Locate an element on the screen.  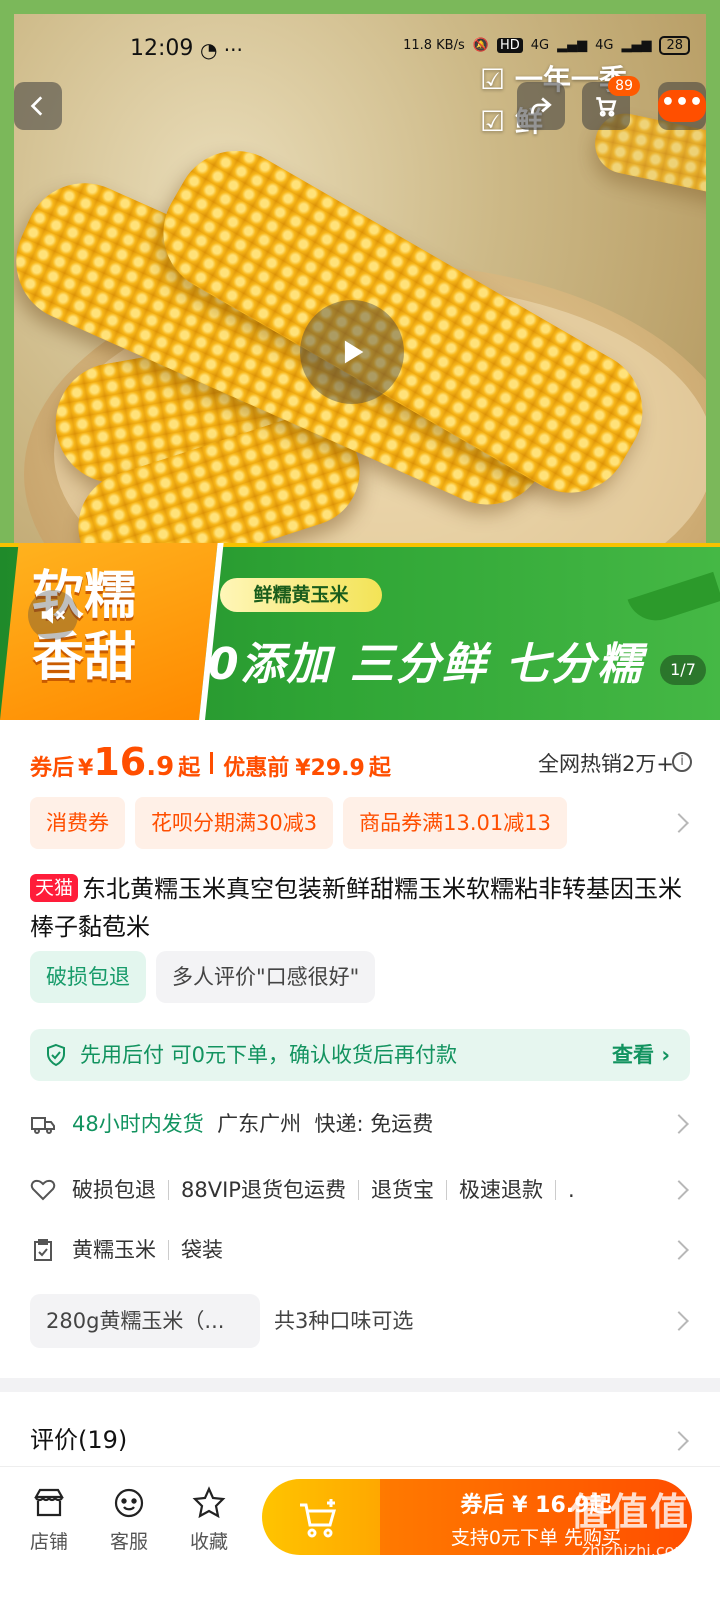
more-dots-icon: ••• is located at coordinates (682, 106).